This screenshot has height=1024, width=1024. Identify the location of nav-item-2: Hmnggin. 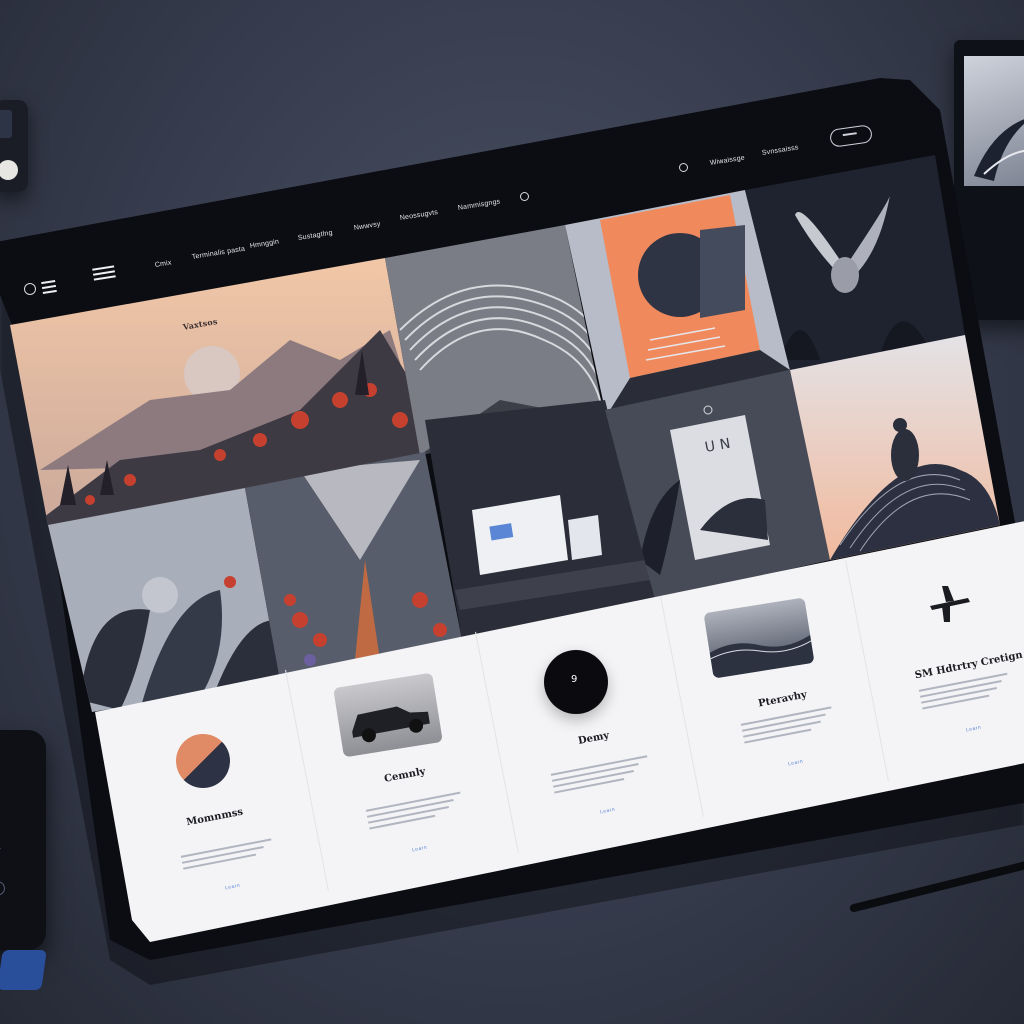
(264, 244).